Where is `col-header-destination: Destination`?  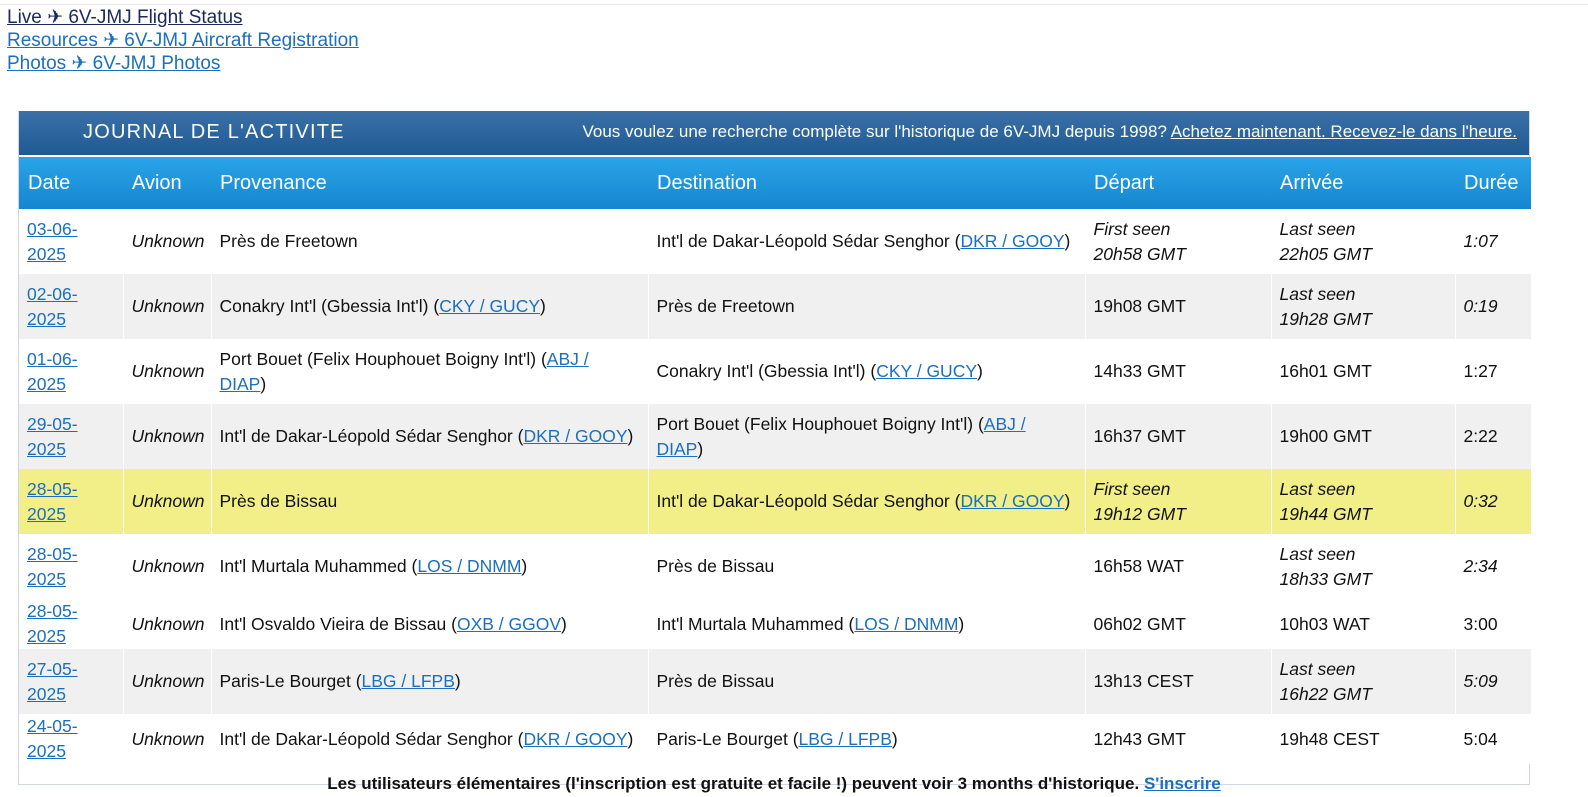
col-header-destination: Destination is located at coordinates (866, 183).